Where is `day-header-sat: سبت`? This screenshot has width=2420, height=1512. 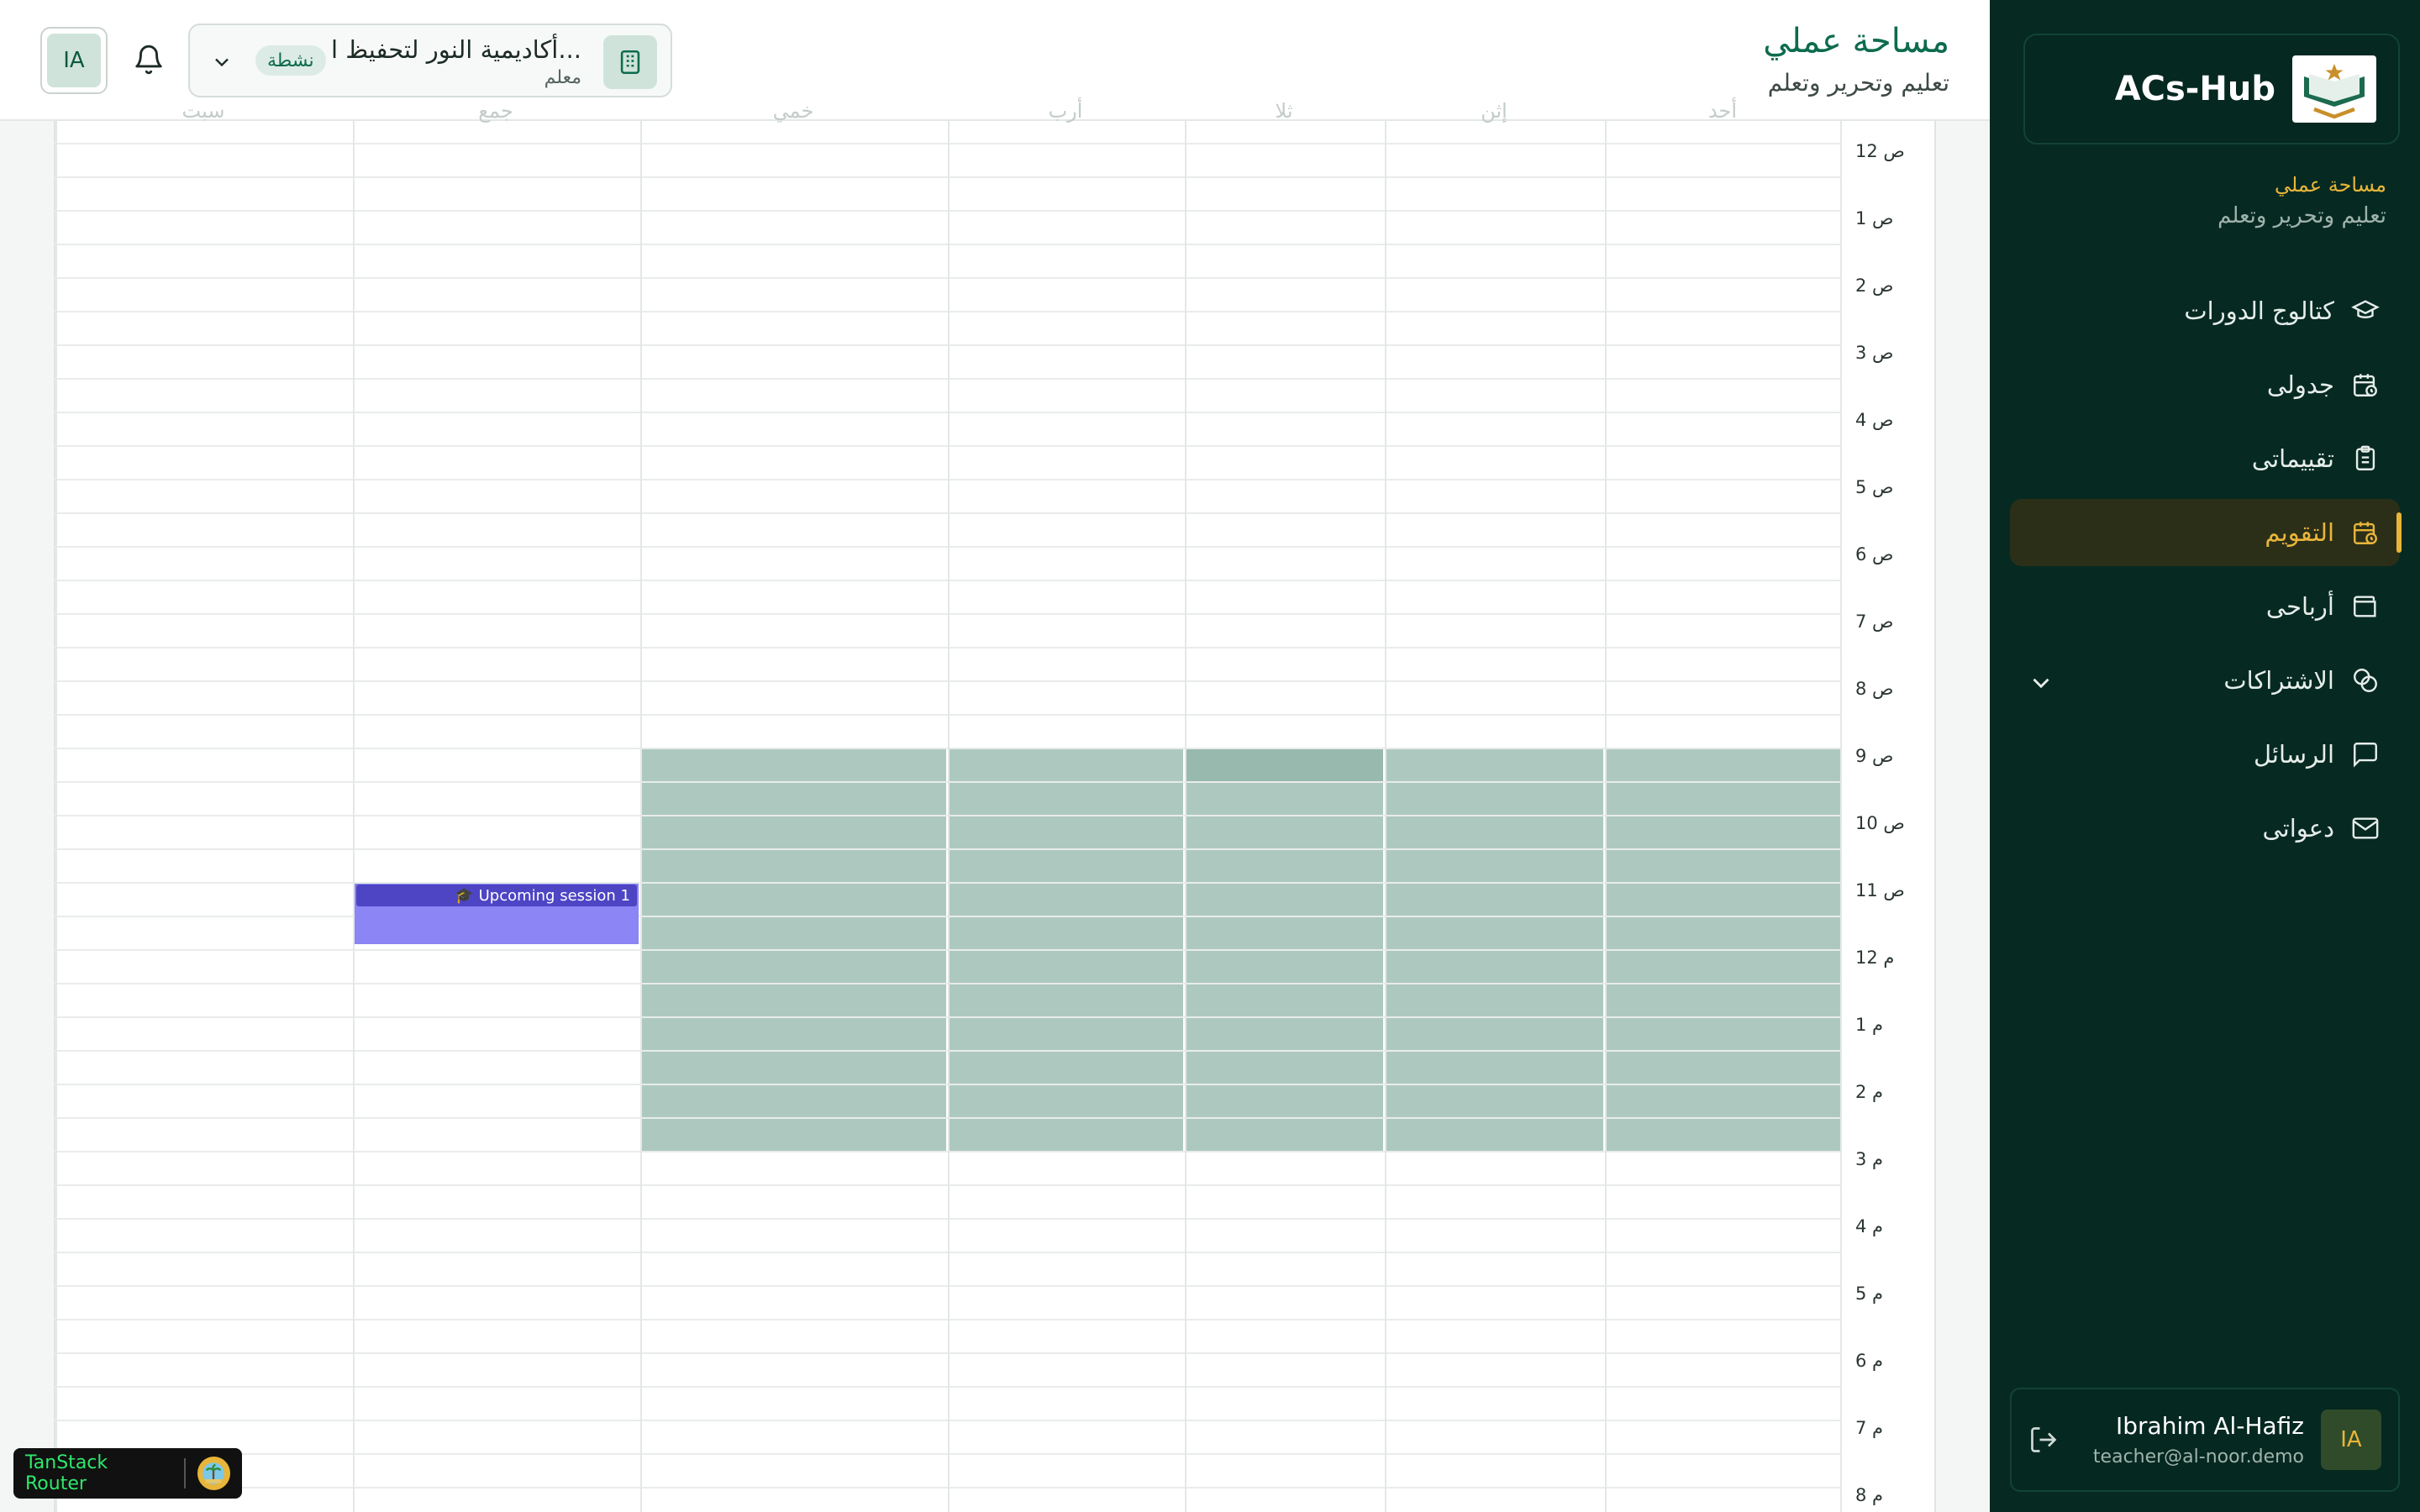 day-header-sat: سبت is located at coordinates (203, 111).